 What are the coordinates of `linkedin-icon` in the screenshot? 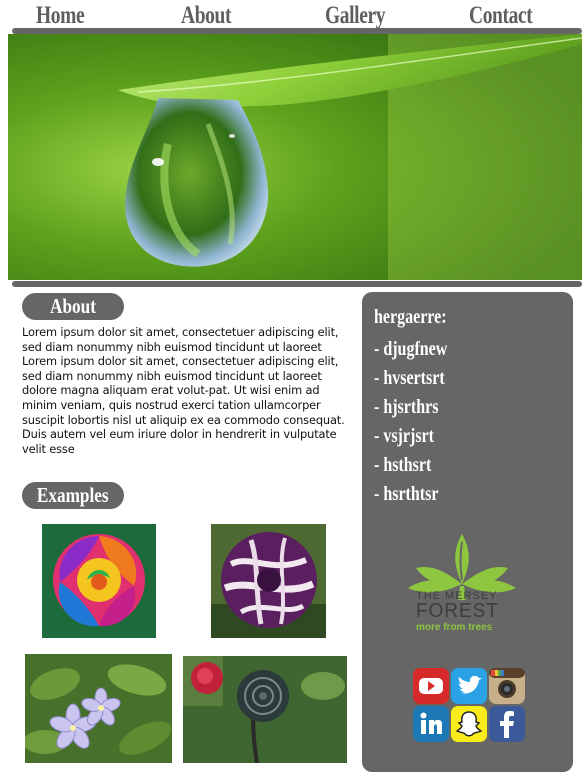 It's located at (431, 724).